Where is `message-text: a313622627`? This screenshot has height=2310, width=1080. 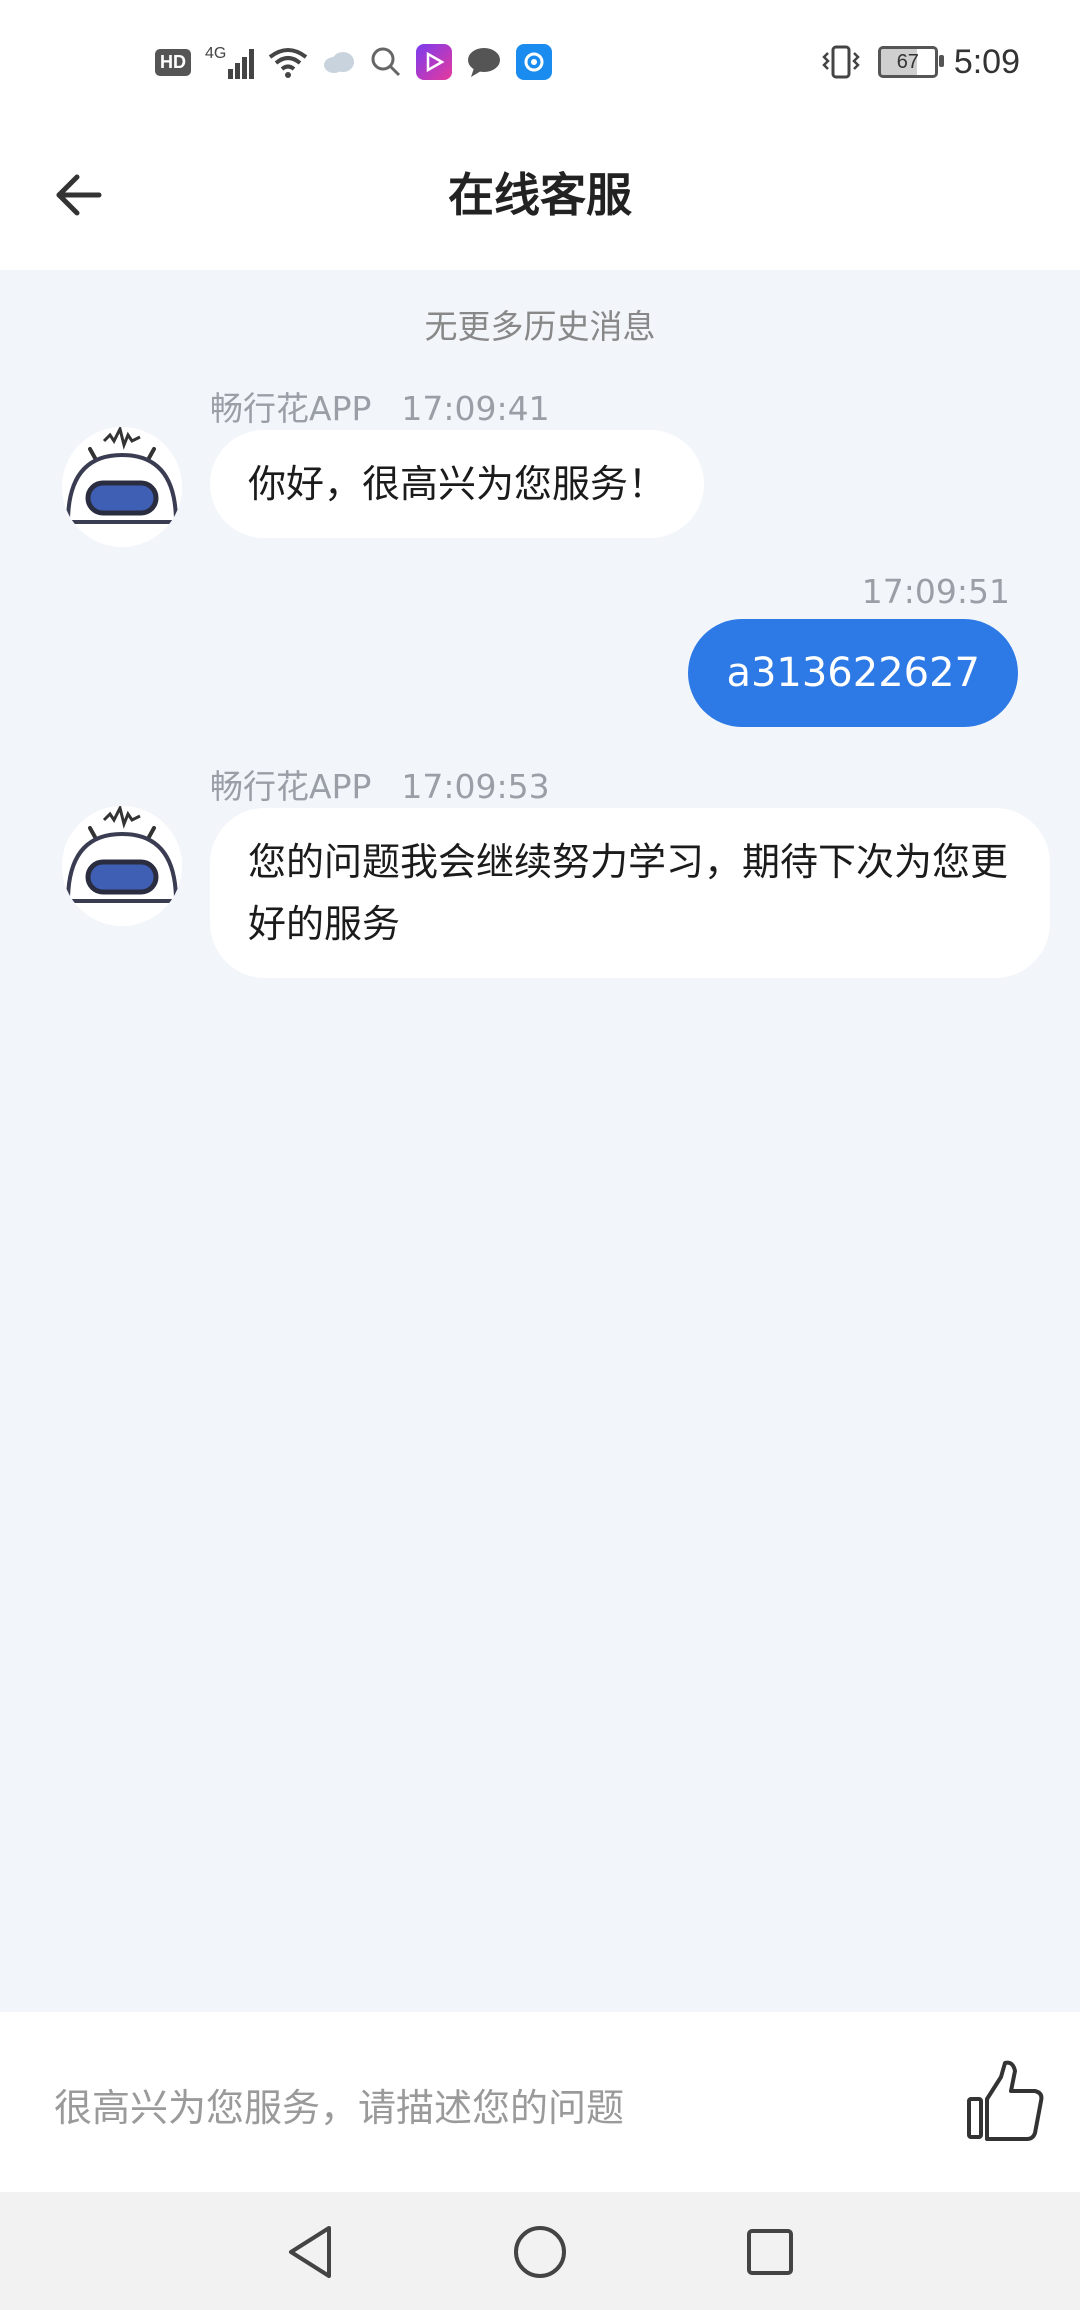
message-text: a313622627 is located at coordinates (853, 673).